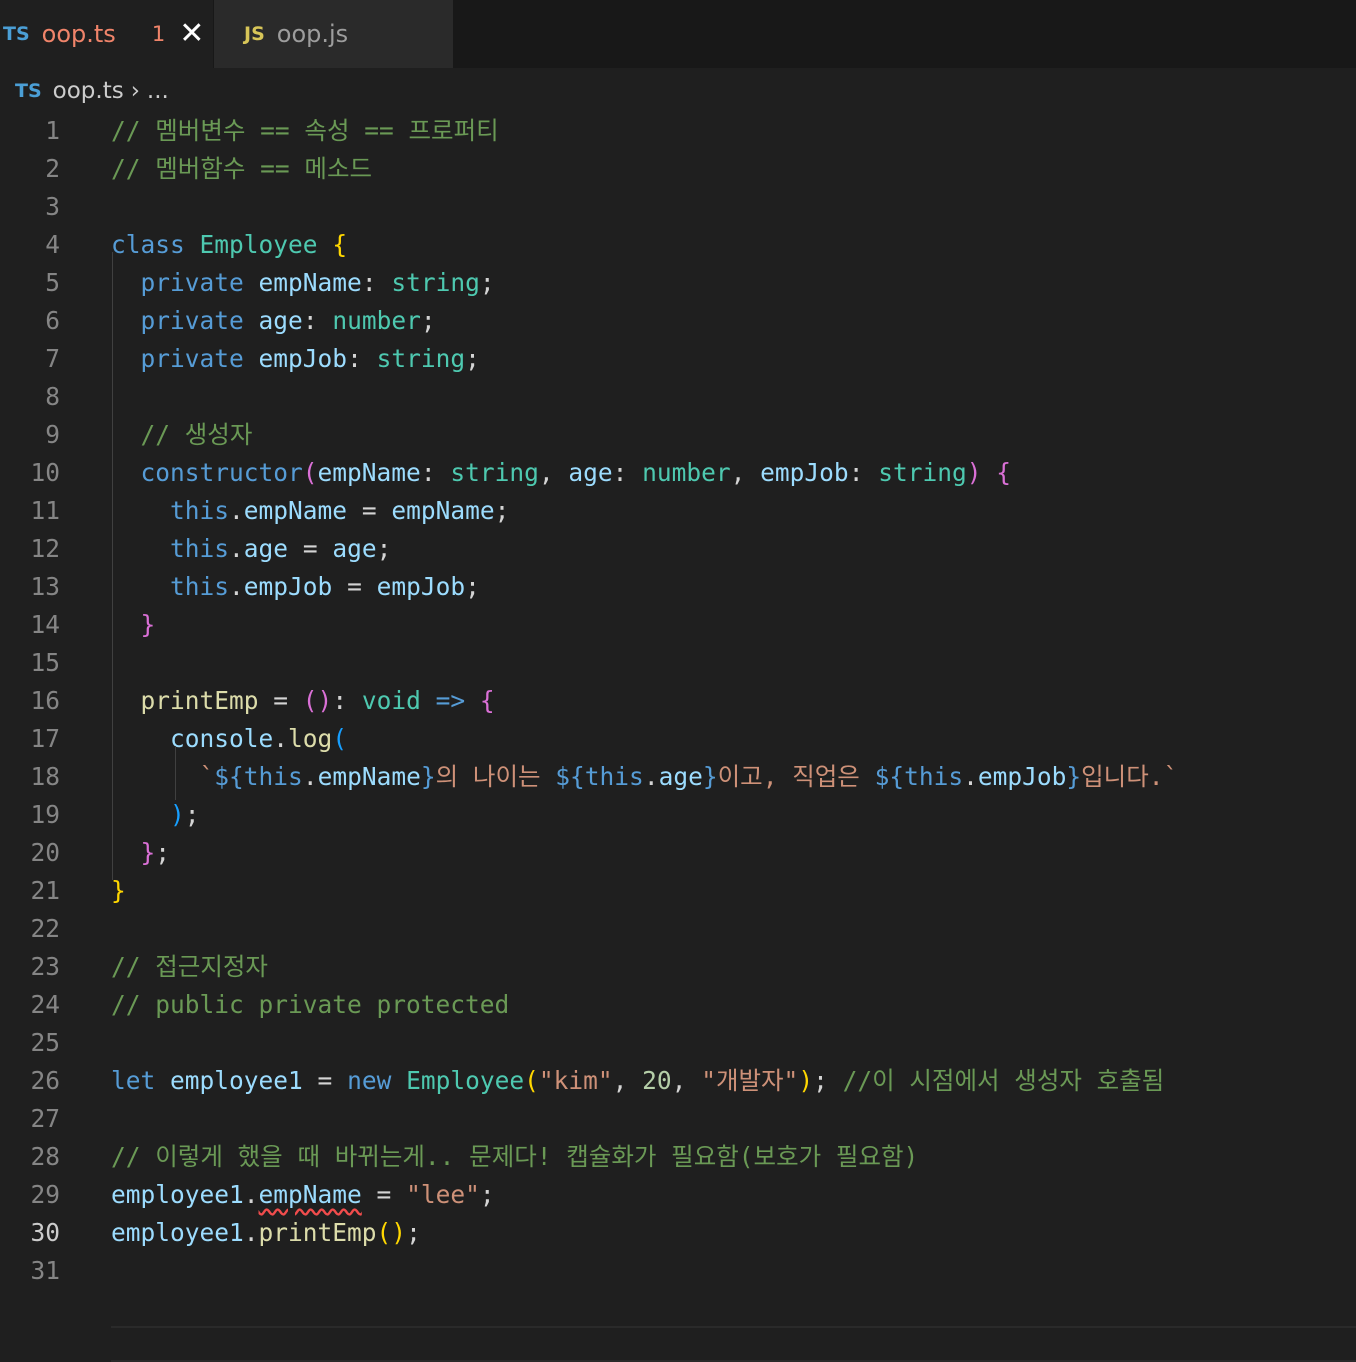 This screenshot has height=1362, width=1356. What do you see at coordinates (45, 510) in the screenshot?
I see `line-number: 11` at bounding box center [45, 510].